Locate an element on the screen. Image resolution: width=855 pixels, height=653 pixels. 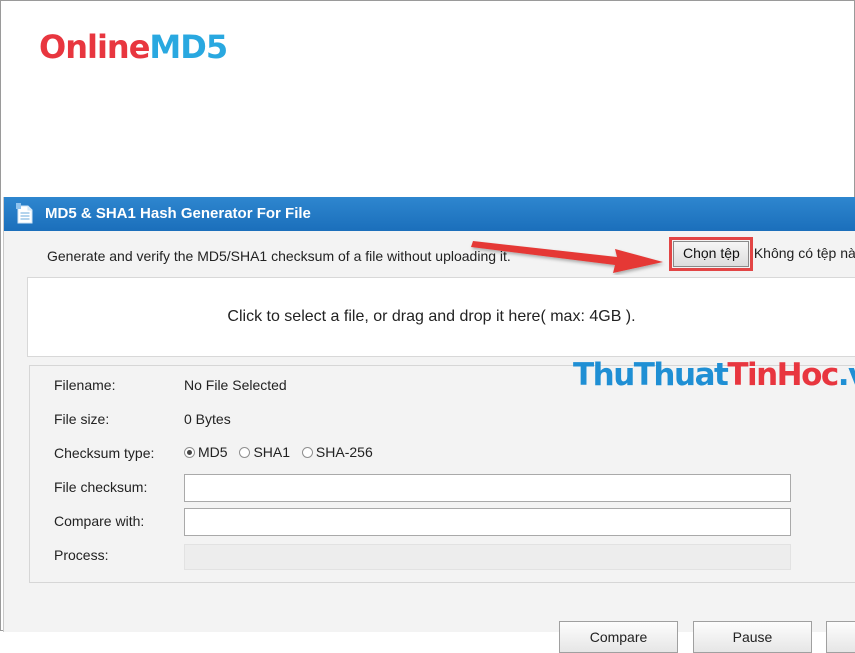
filename-label: Filename: is located at coordinates (85, 385).